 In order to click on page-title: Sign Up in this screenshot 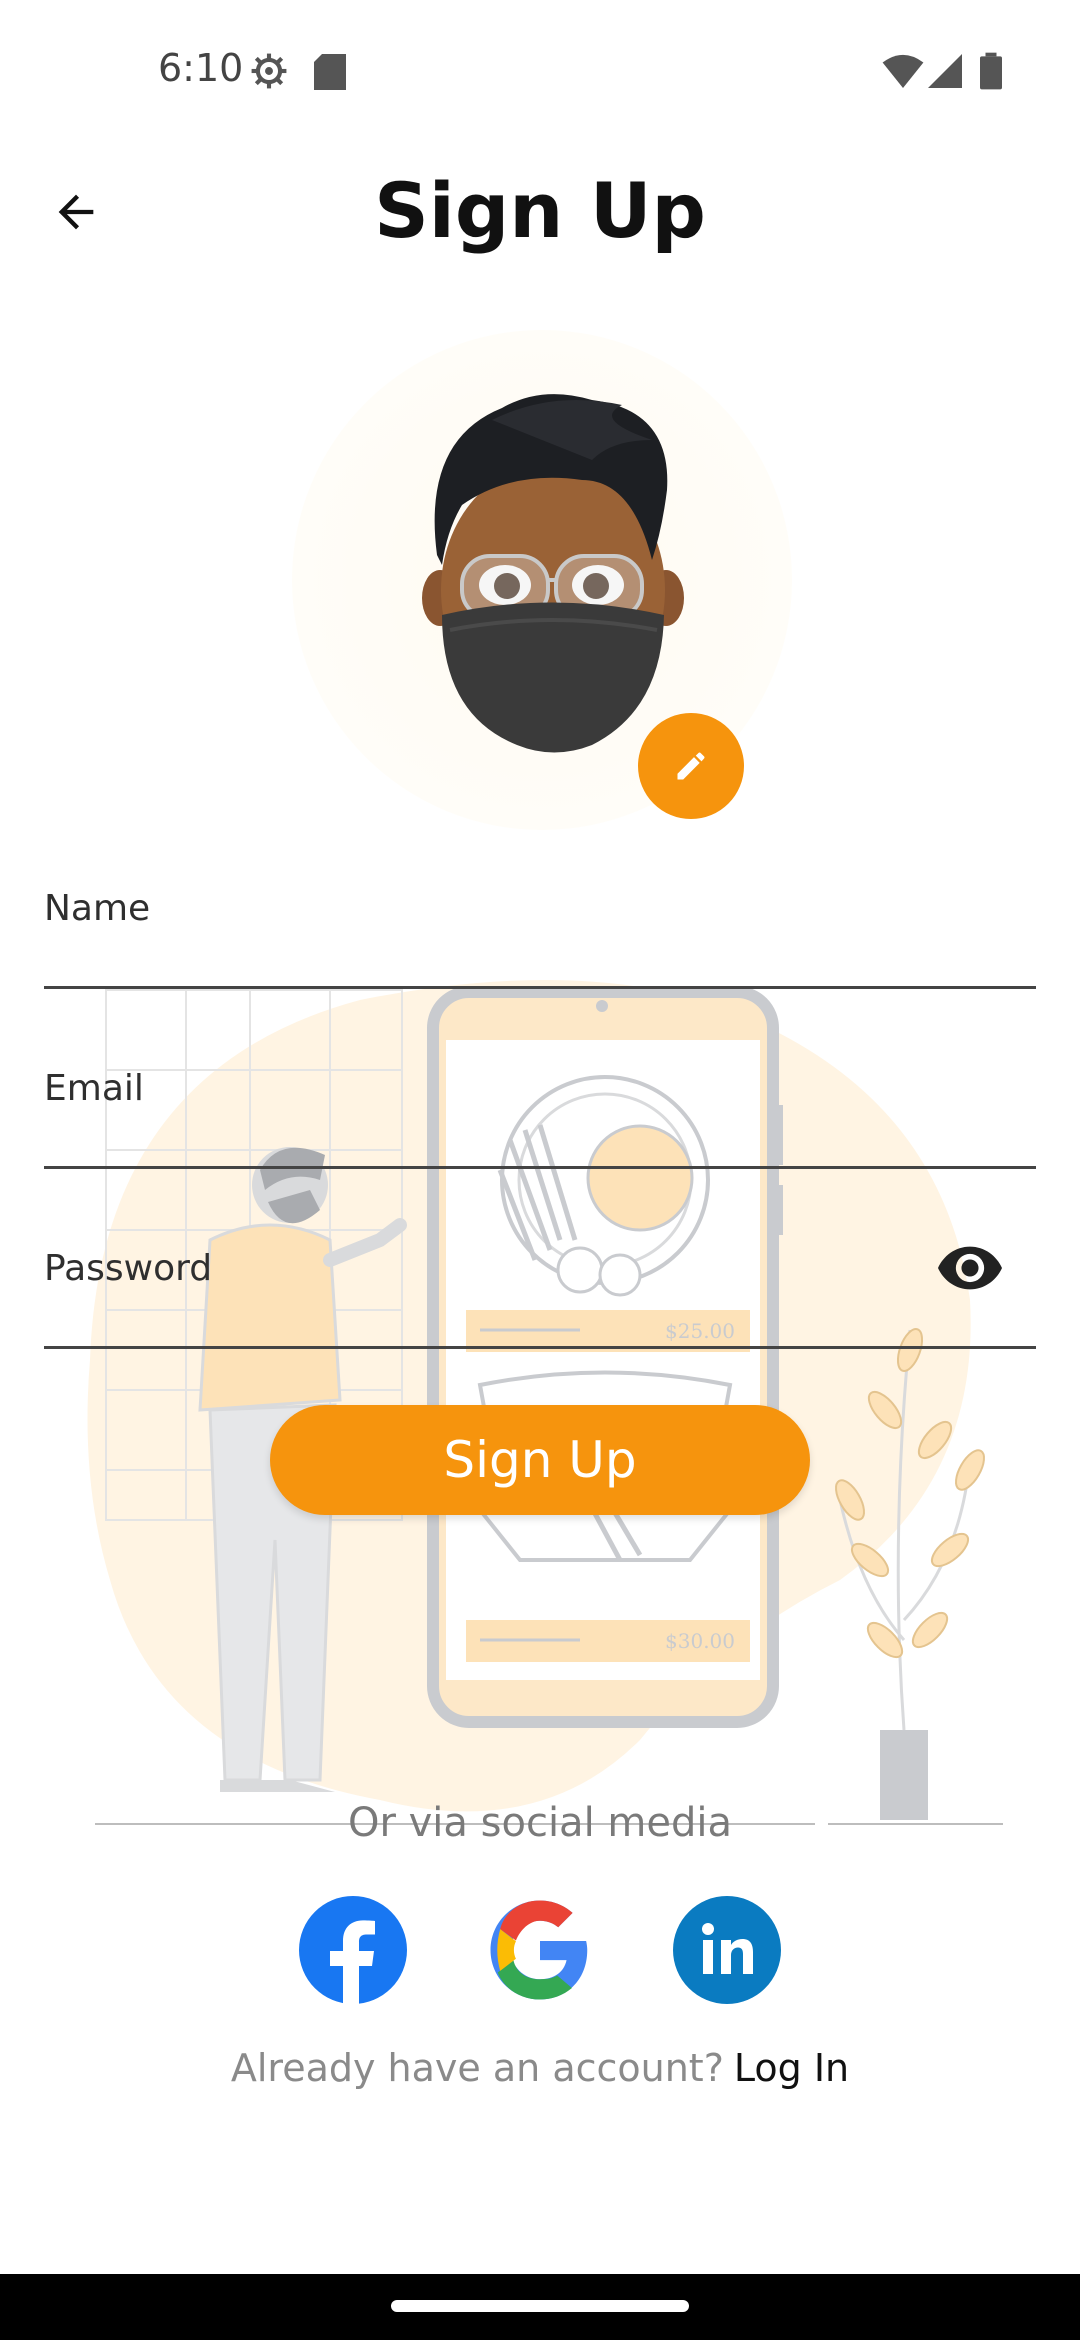, I will do `click(540, 210)`.